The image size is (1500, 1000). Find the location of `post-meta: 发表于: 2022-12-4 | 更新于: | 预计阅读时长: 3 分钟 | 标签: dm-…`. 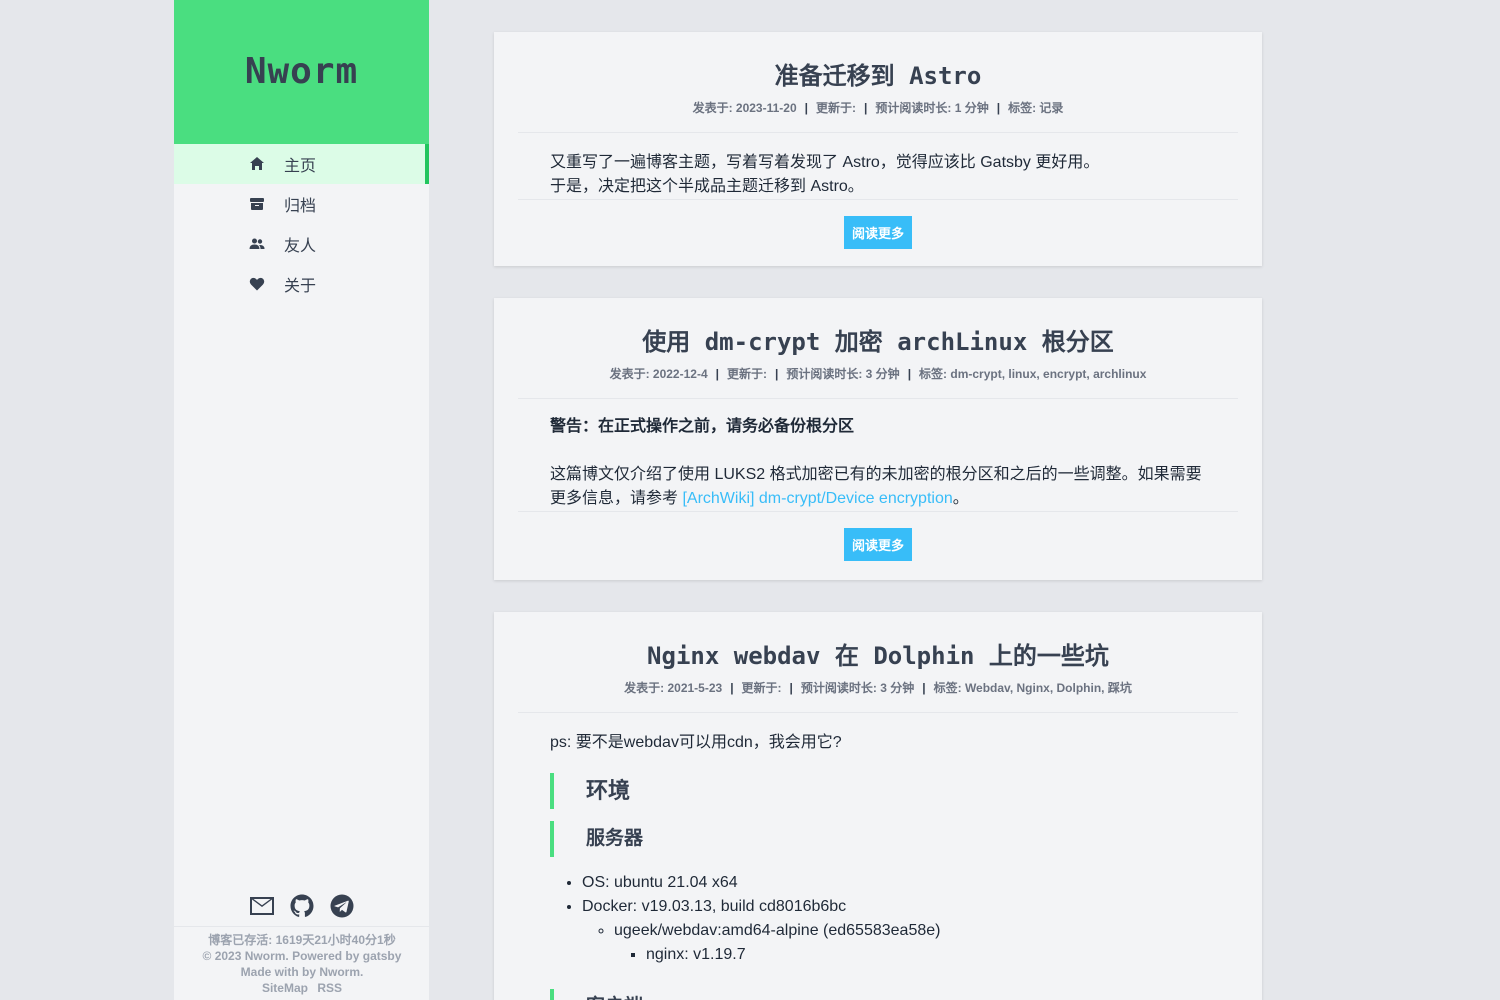

post-meta: 发表于: 2022-12-4 | 更新于: | 预计阅读时长: 3 分钟 | 标签: dm-… is located at coordinates (878, 373).